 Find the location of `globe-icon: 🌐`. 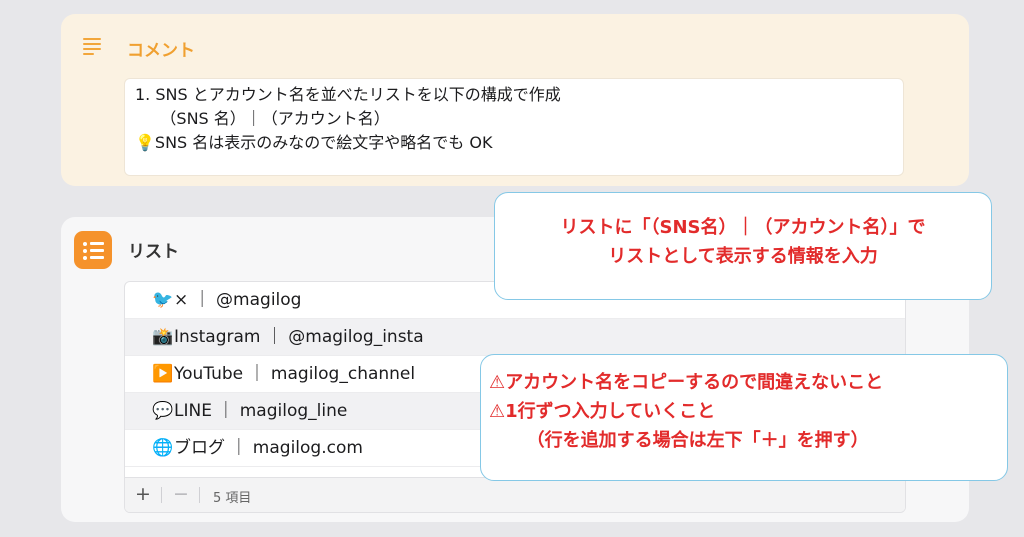

globe-icon: 🌐 is located at coordinates (163, 448).